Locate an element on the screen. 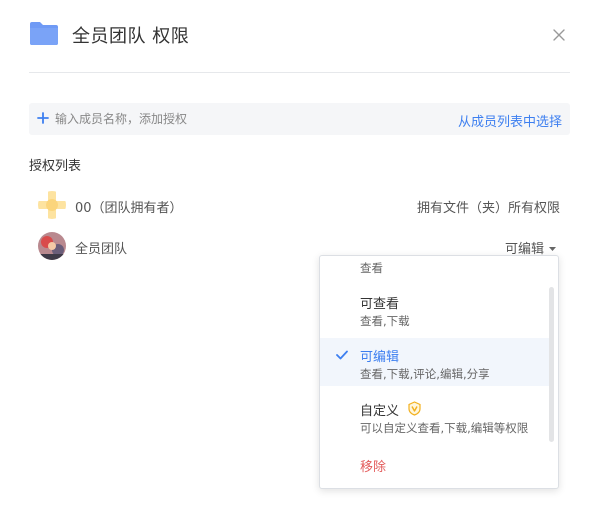 This screenshot has width=604, height=522. menu-item-view-only: 查看 is located at coordinates (435, 268).